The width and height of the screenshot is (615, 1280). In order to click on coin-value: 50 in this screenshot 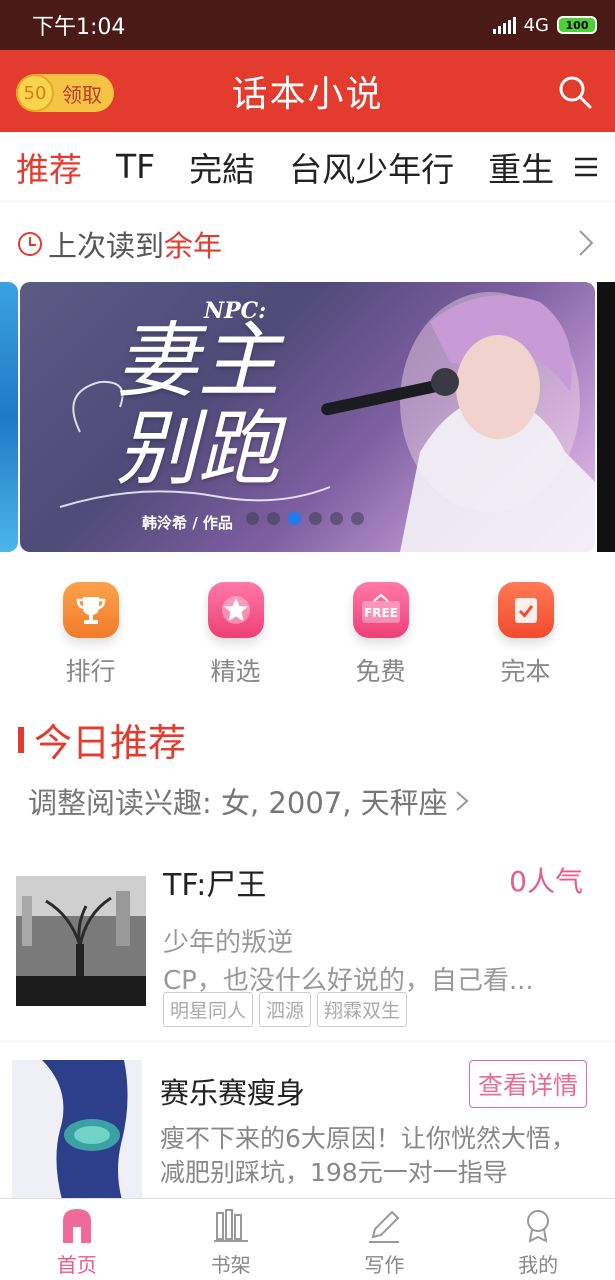, I will do `click(35, 93)`.